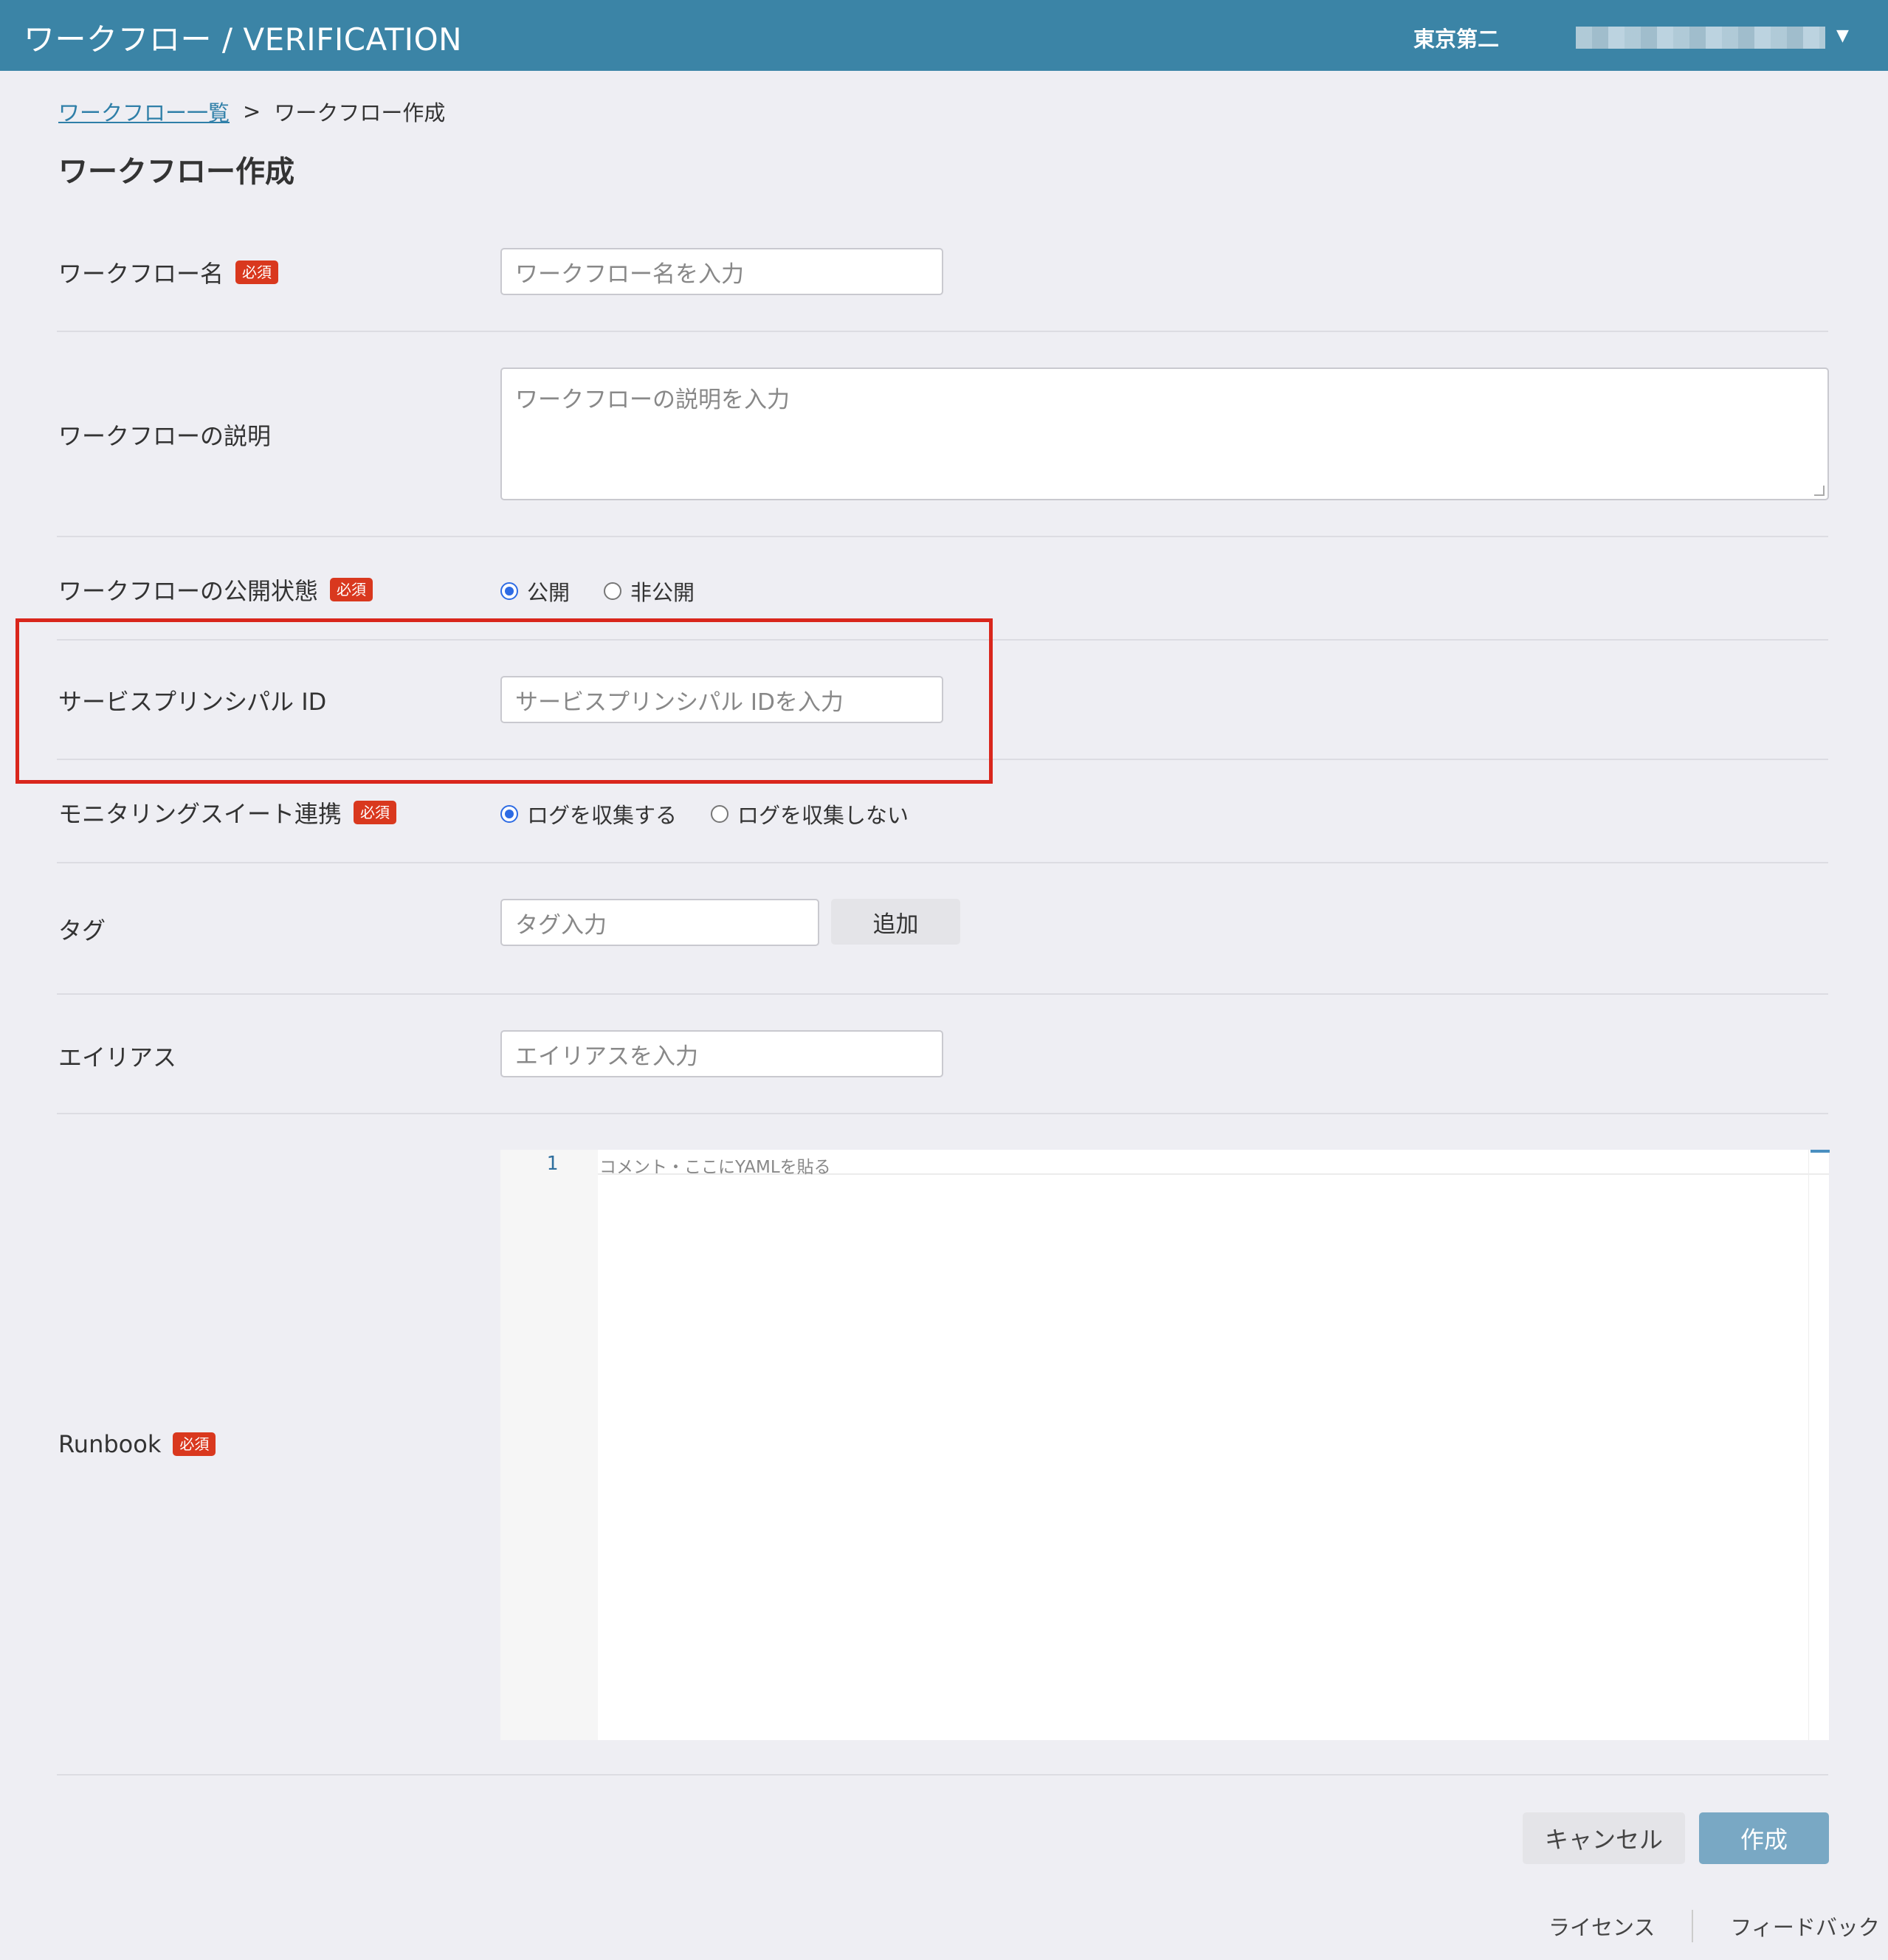 The height and width of the screenshot is (1960, 1888). I want to click on region-label: 東京第二, so click(1457, 39).